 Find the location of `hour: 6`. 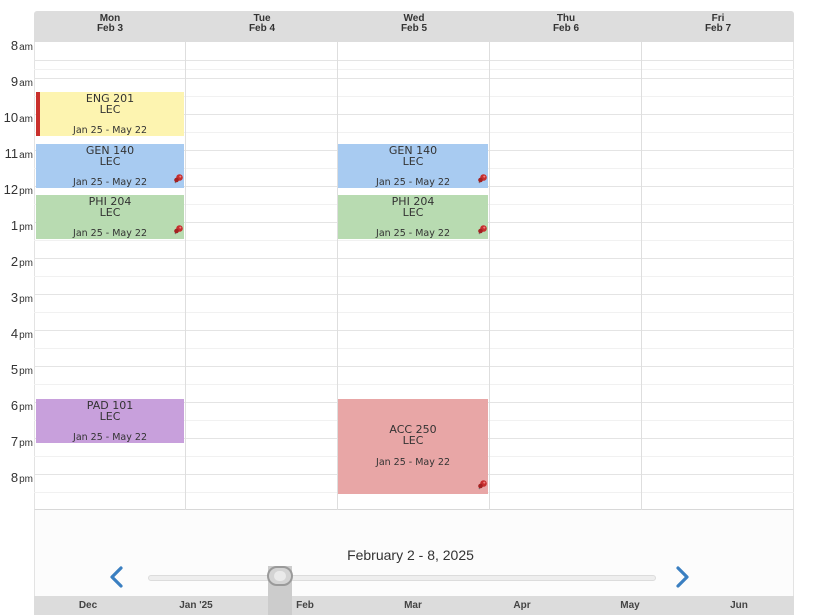

hour: 6 is located at coordinates (14, 405).